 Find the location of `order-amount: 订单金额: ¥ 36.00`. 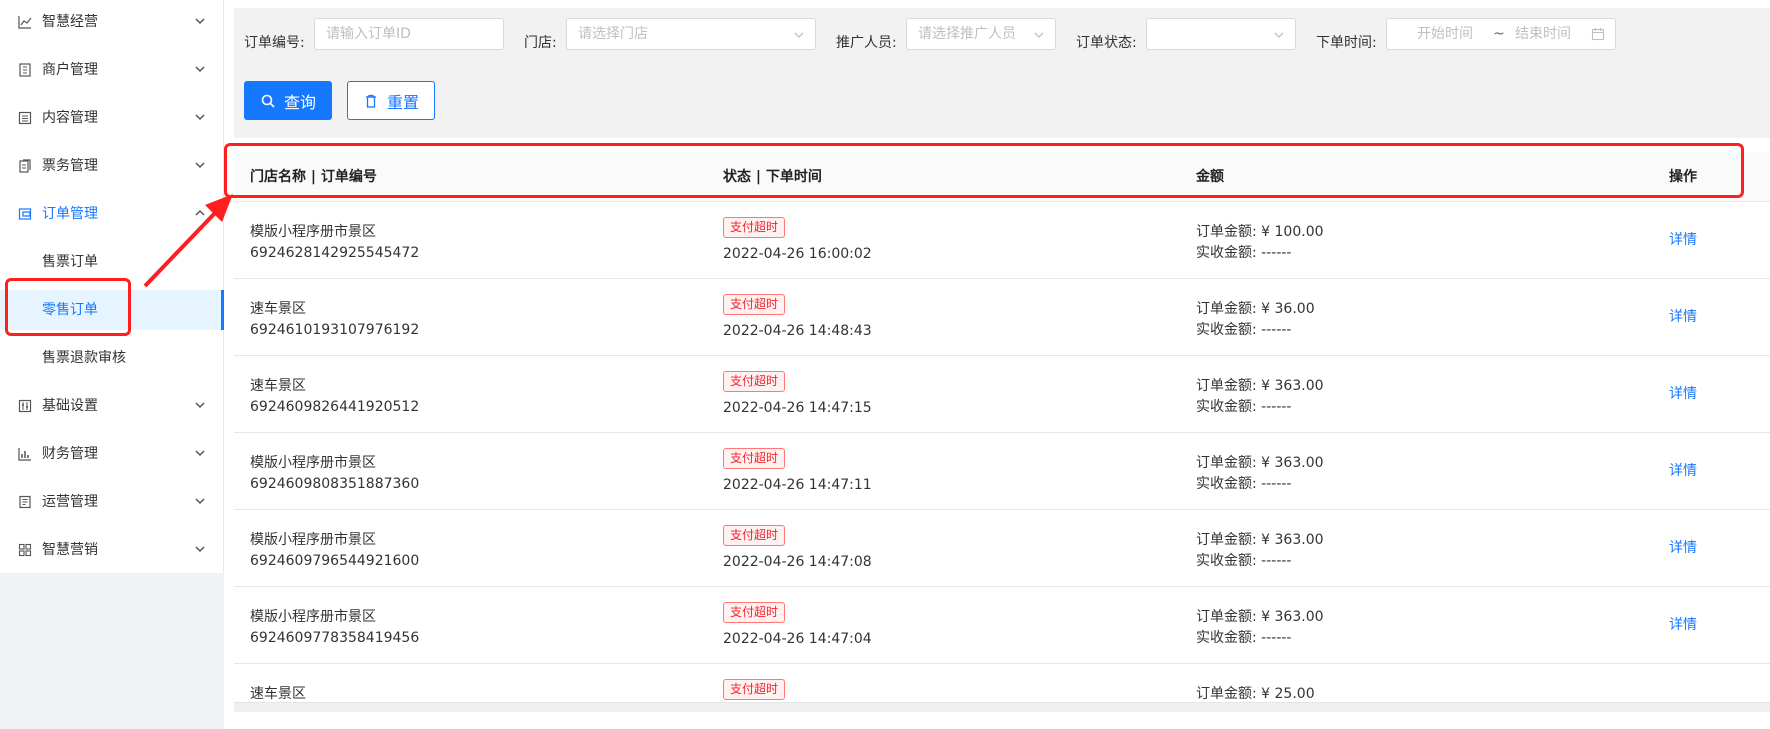

order-amount: 订单金额: ¥ 36.00 is located at coordinates (1255, 309).